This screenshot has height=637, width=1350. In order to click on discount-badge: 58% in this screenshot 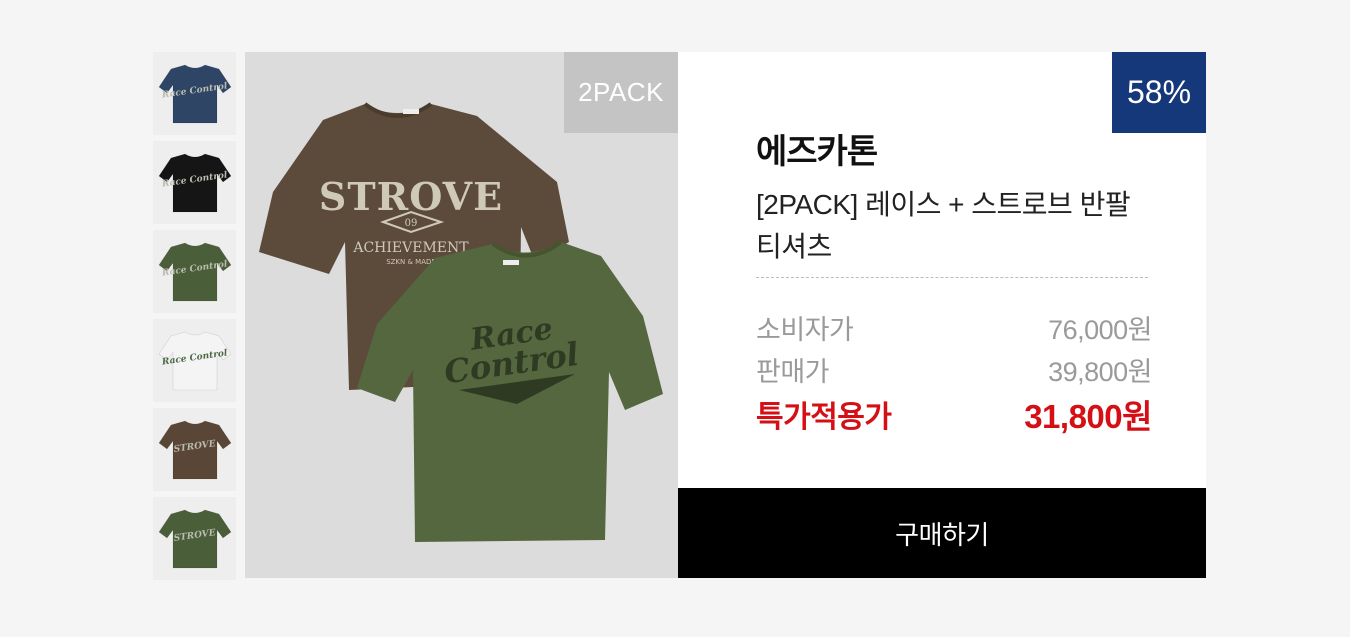, I will do `click(1159, 92)`.